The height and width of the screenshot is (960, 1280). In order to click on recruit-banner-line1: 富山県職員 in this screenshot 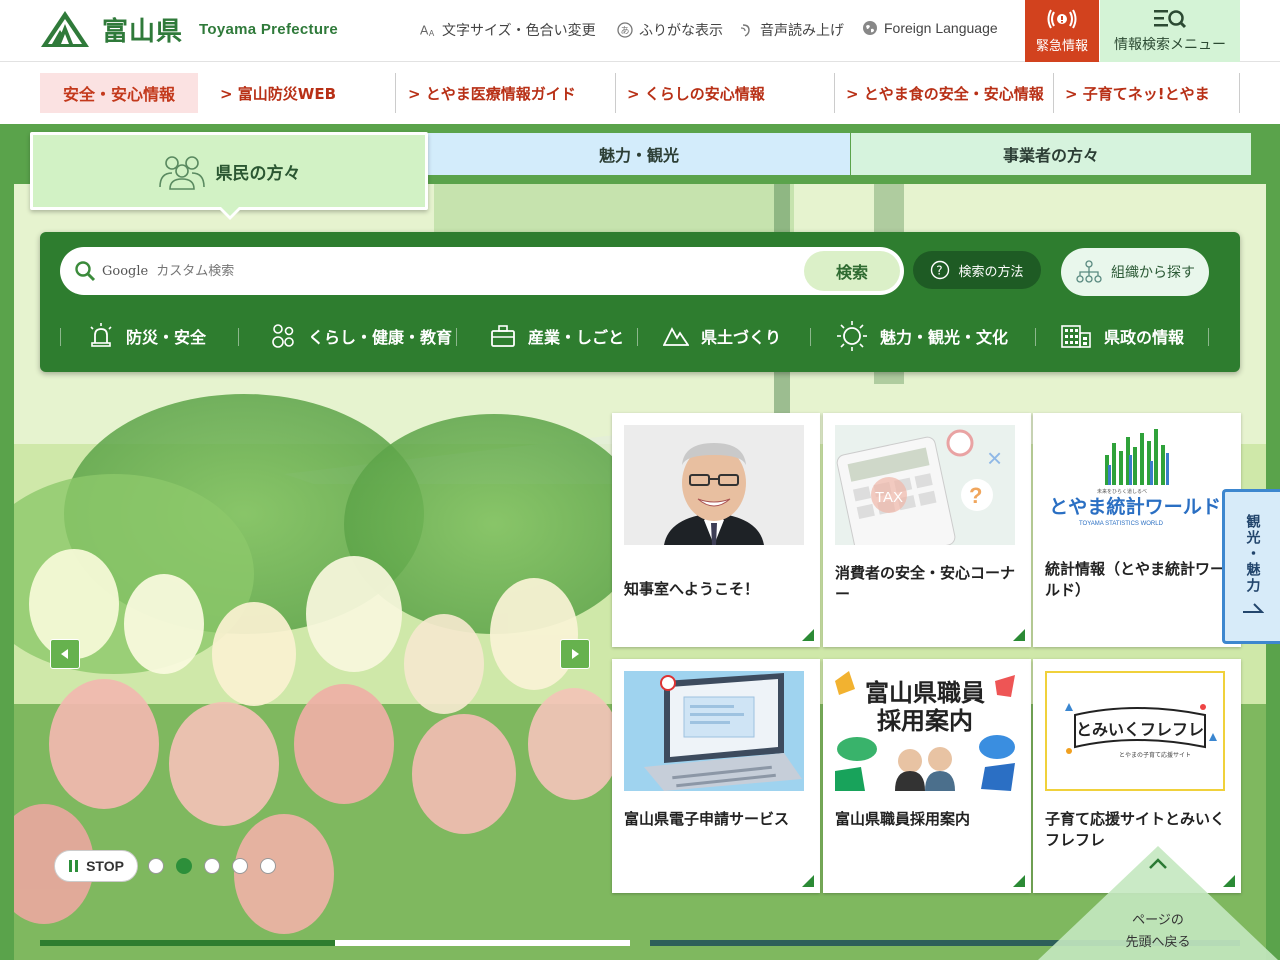, I will do `click(925, 693)`.